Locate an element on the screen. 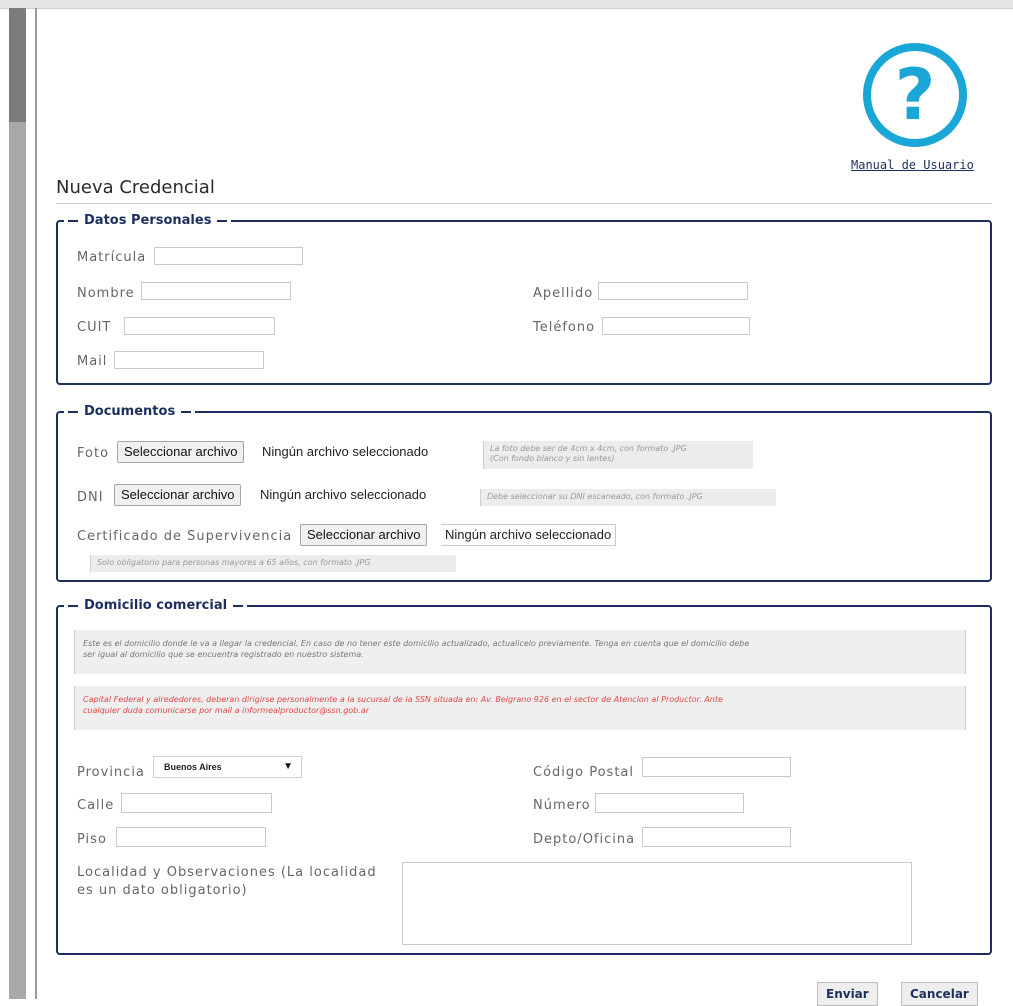 The height and width of the screenshot is (1006, 1013). telefono-input is located at coordinates (676, 326).